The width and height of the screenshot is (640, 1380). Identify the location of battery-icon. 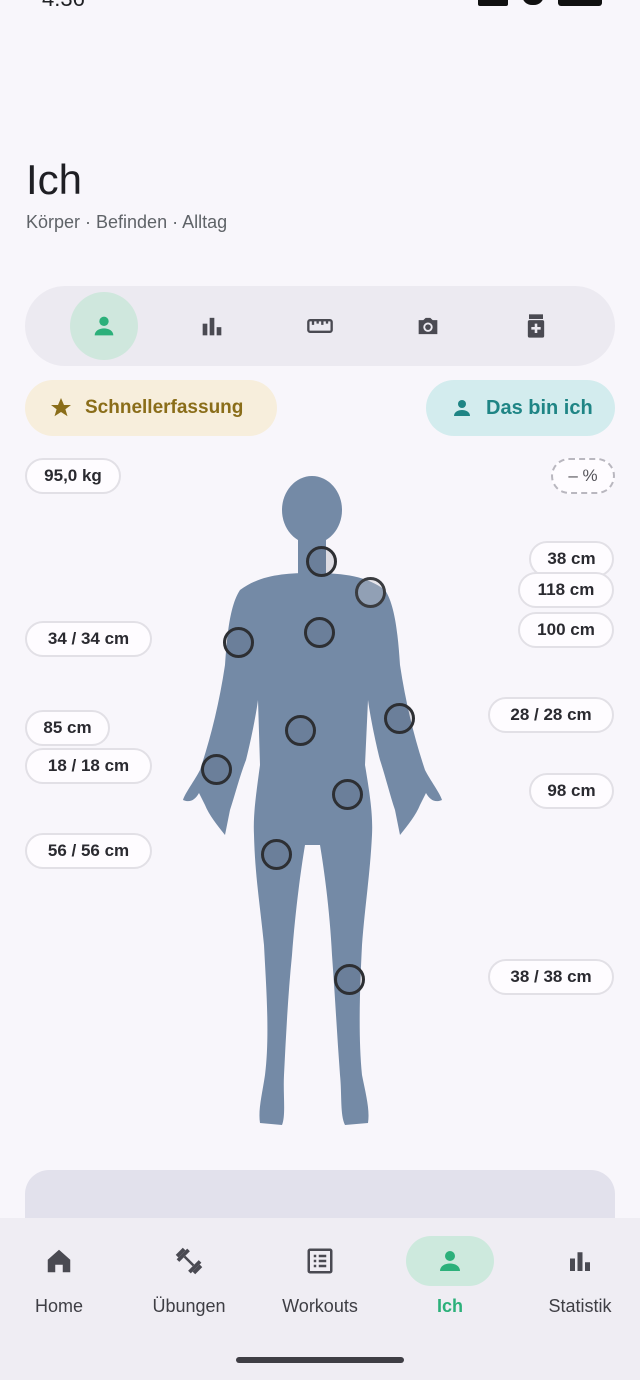
(580, 3).